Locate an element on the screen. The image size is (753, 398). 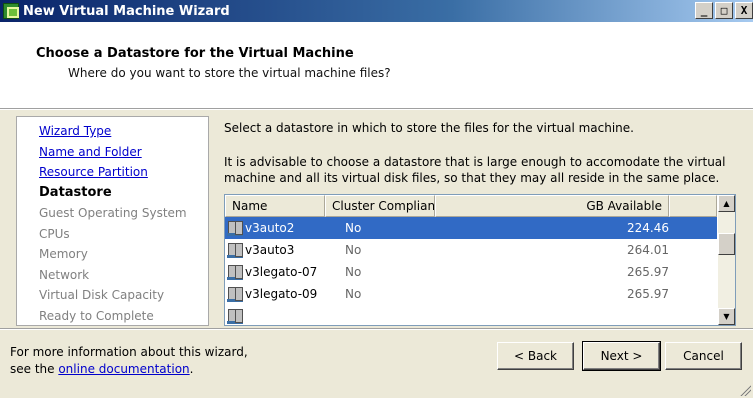
minimize-button: _ is located at coordinates (704, 10).